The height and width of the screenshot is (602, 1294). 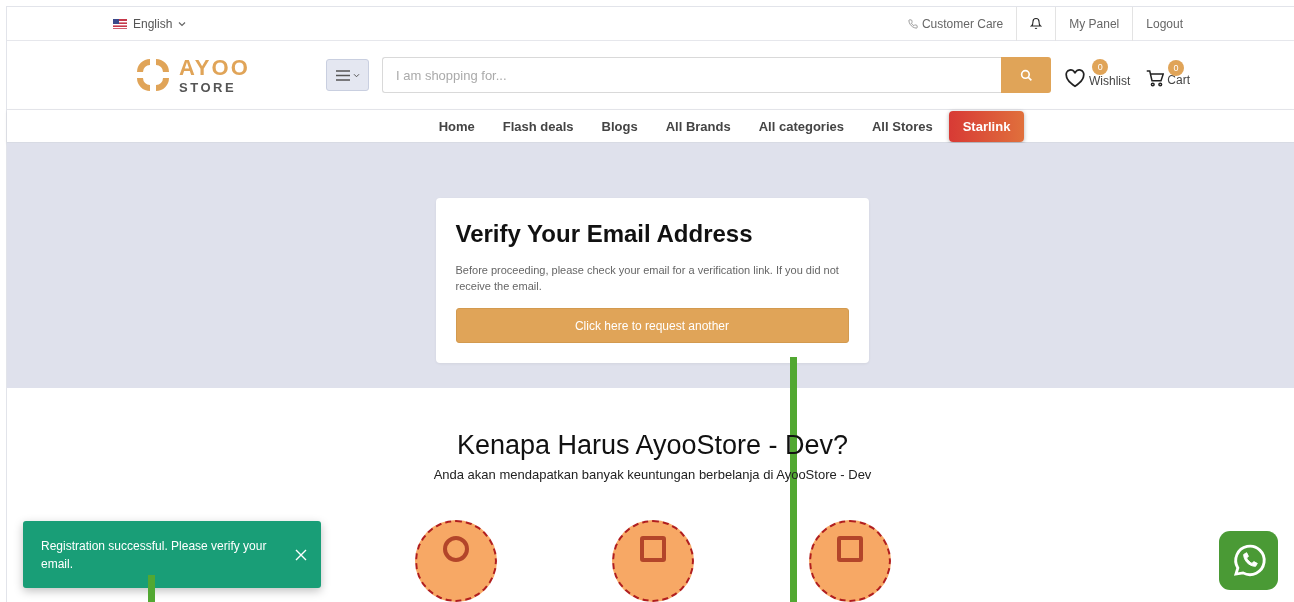 What do you see at coordinates (214, 67) in the screenshot?
I see `logo-wordmark: AYOO` at bounding box center [214, 67].